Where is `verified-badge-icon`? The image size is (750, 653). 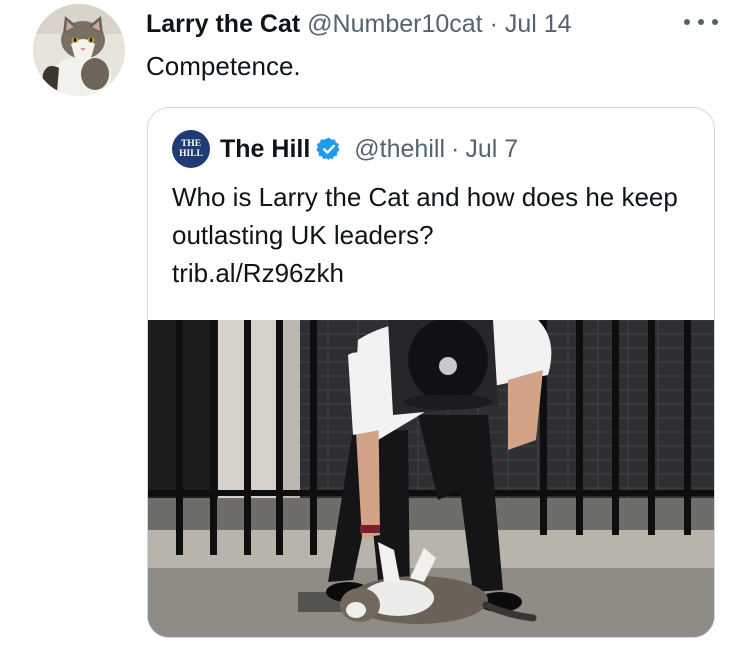 verified-badge-icon is located at coordinates (328, 149).